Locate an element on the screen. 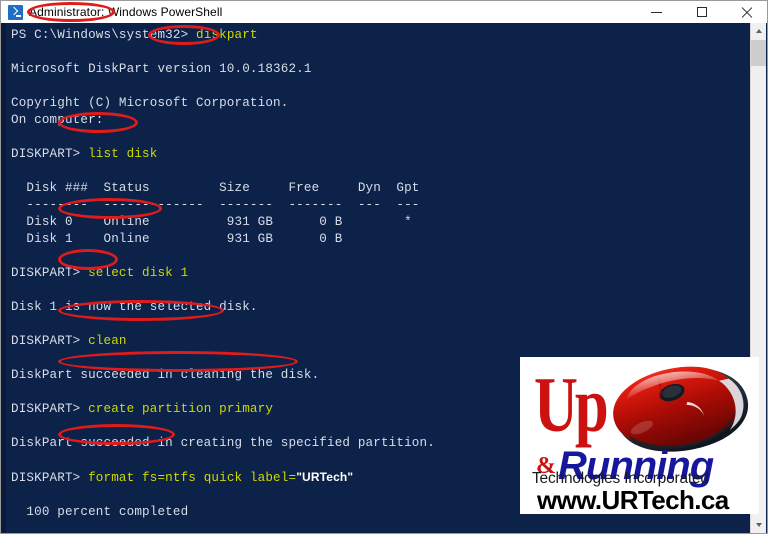 This screenshot has height=534, width=768. command-format: format fs=ntfs quick label= is located at coordinates (192, 478).